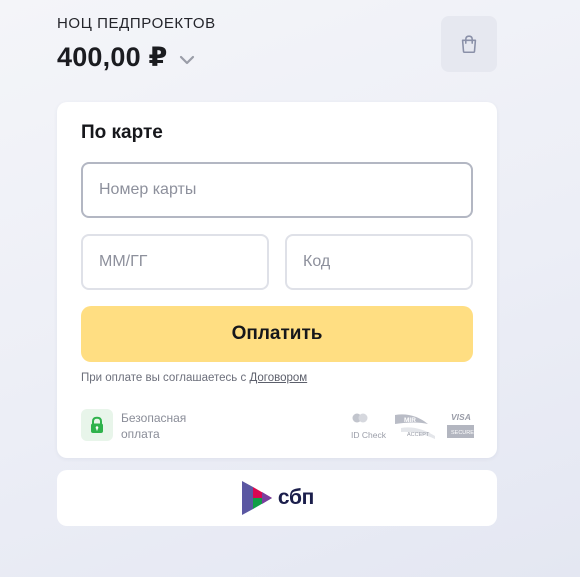 Image resolution: width=580 pixels, height=577 pixels. What do you see at coordinates (175, 262) in the screenshot?
I see `expiry-input` at bounding box center [175, 262].